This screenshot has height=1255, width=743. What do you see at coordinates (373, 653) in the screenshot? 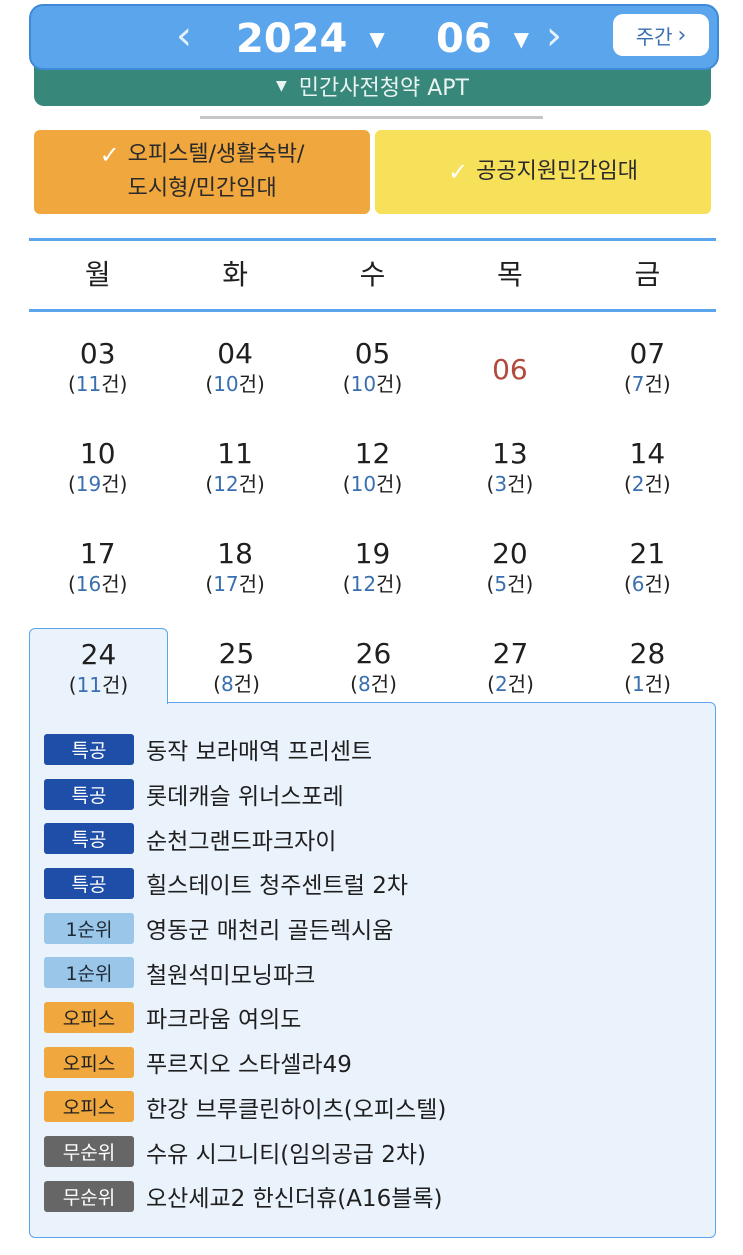
I see `day-number: 26` at bounding box center [373, 653].